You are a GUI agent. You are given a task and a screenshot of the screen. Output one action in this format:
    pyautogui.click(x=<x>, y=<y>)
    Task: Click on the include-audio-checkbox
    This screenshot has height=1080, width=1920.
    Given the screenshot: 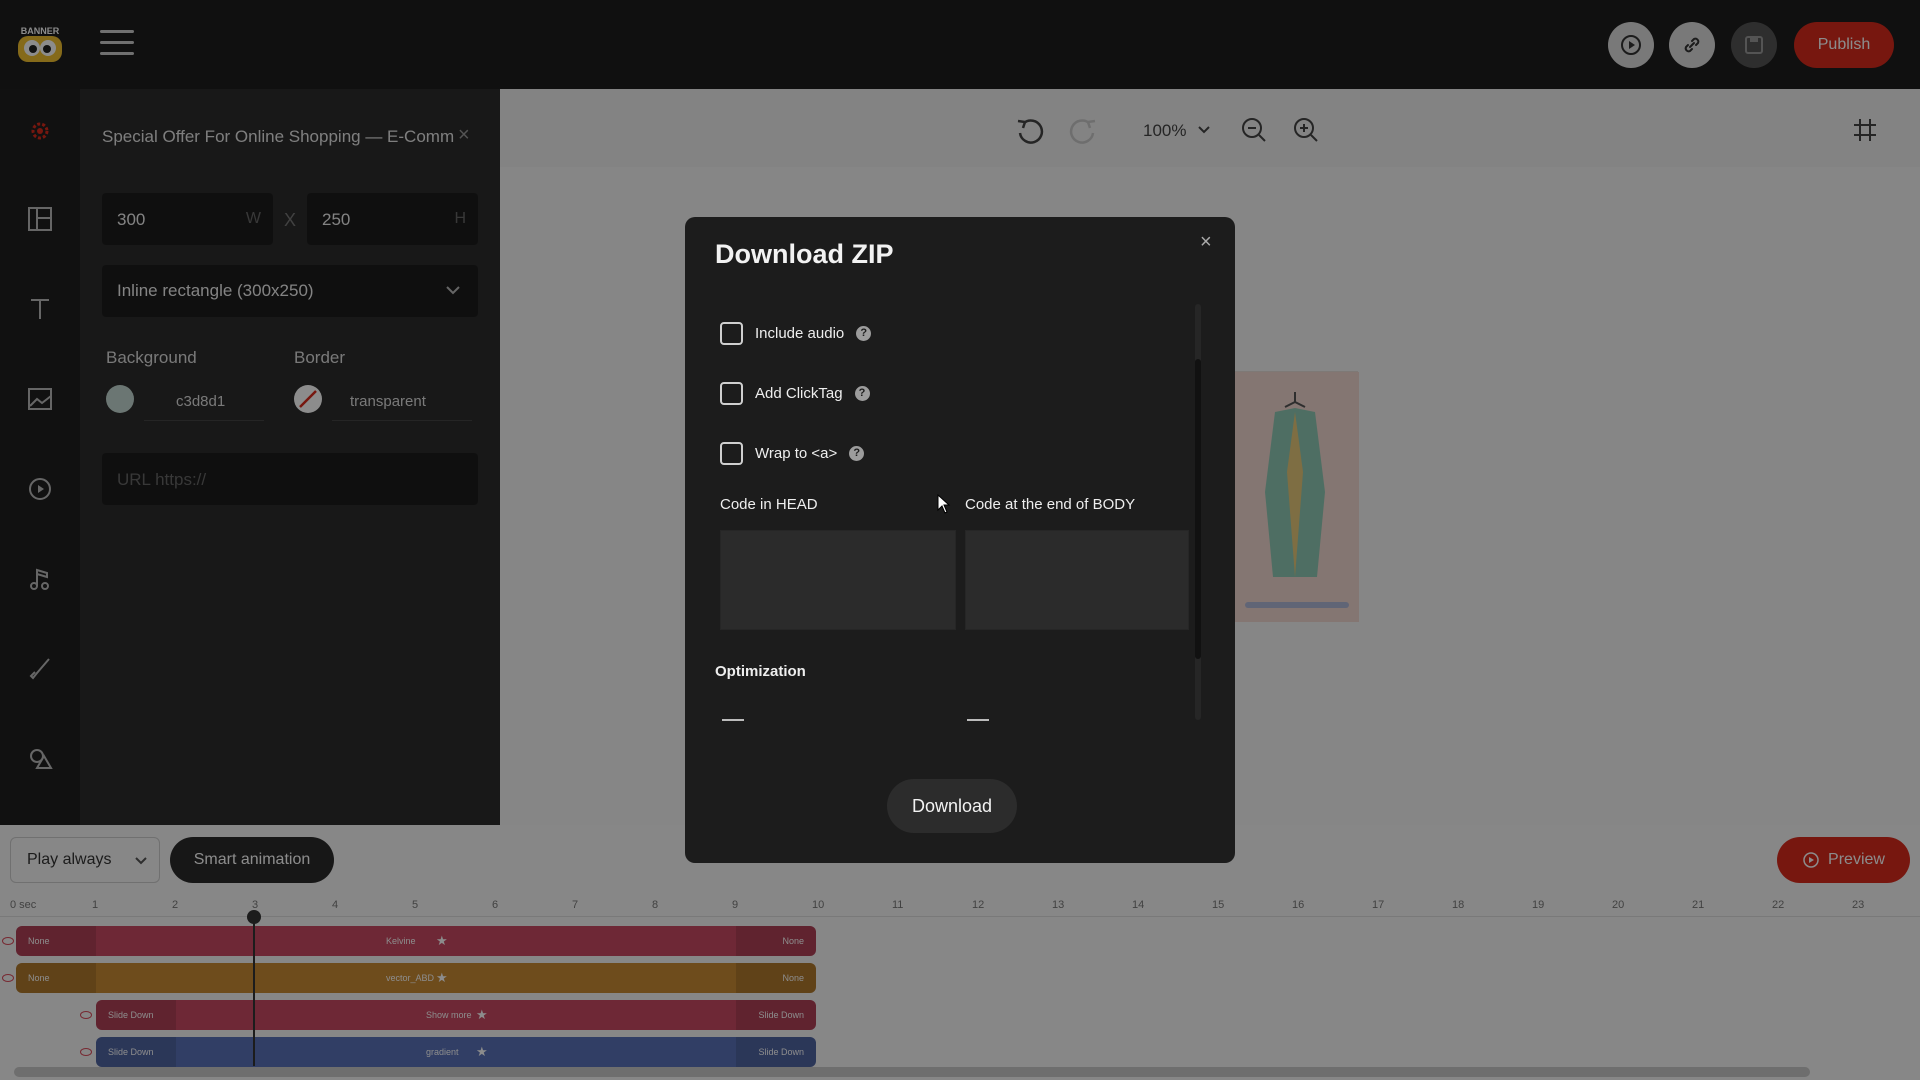 What is the action you would take?
    pyautogui.click(x=731, y=333)
    